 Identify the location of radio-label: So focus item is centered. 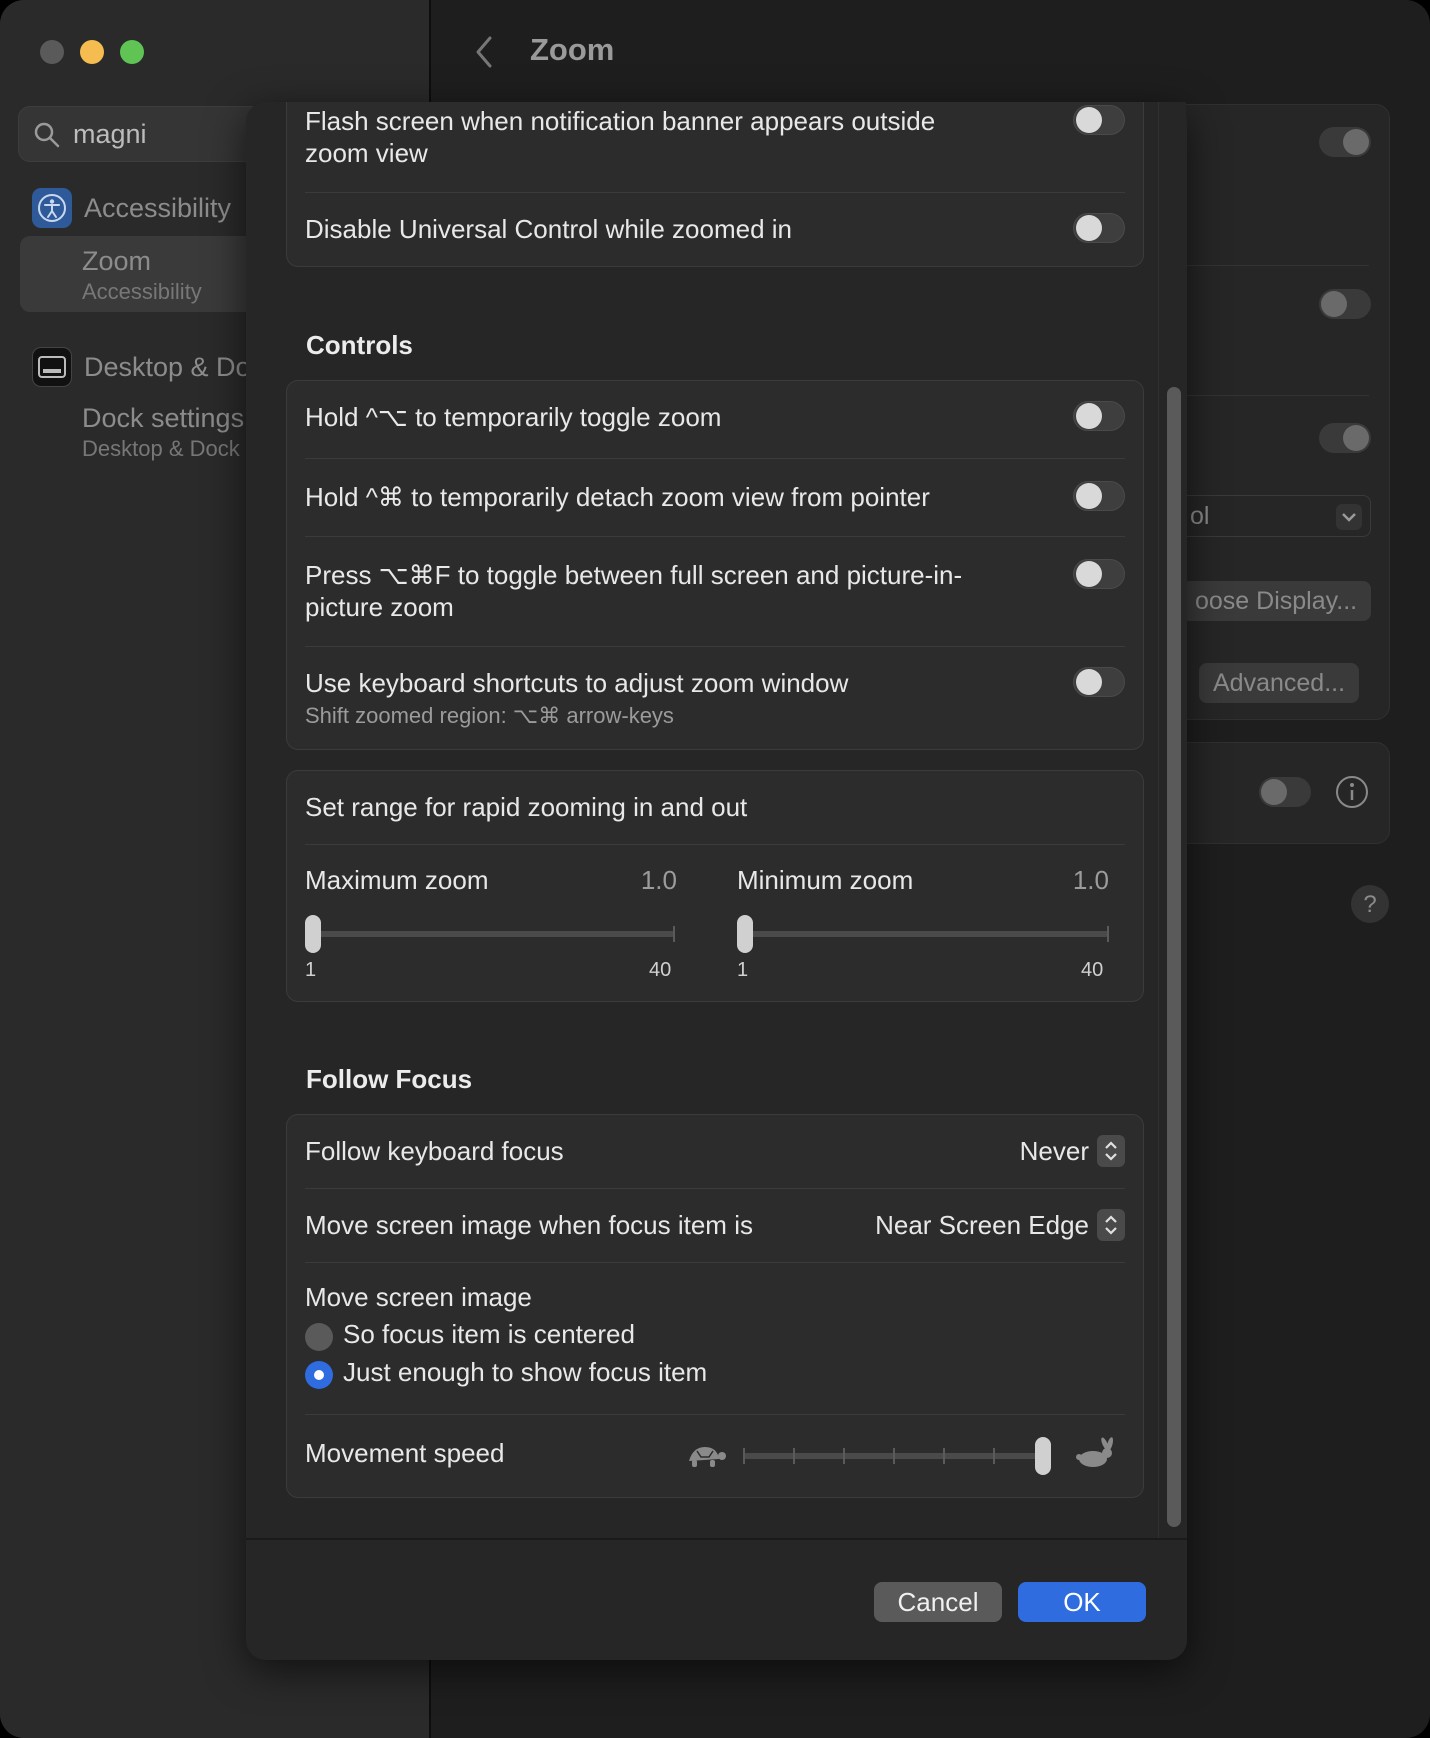
(489, 1334).